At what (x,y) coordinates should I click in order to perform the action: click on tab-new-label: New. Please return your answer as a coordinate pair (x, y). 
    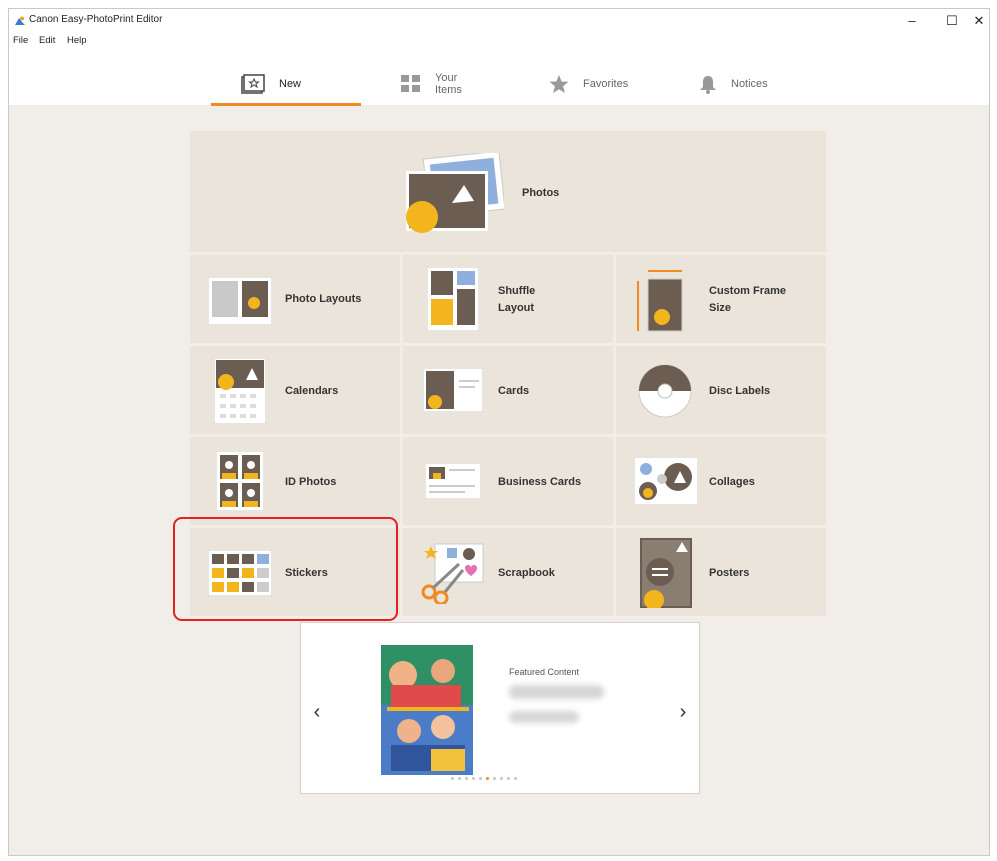
    Looking at the image, I should click on (290, 84).